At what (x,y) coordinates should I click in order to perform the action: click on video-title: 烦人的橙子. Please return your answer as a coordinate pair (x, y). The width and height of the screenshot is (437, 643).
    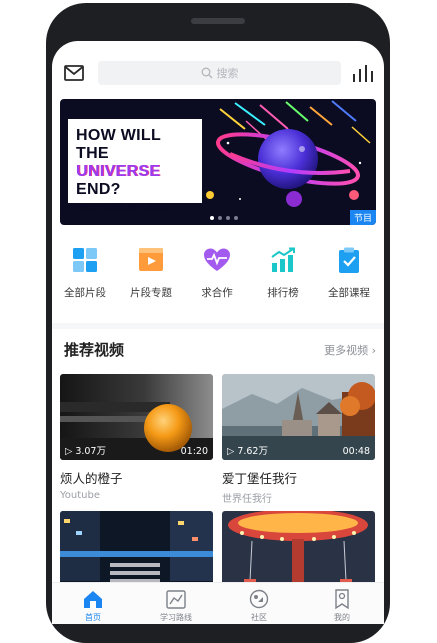
    Looking at the image, I should click on (136, 477).